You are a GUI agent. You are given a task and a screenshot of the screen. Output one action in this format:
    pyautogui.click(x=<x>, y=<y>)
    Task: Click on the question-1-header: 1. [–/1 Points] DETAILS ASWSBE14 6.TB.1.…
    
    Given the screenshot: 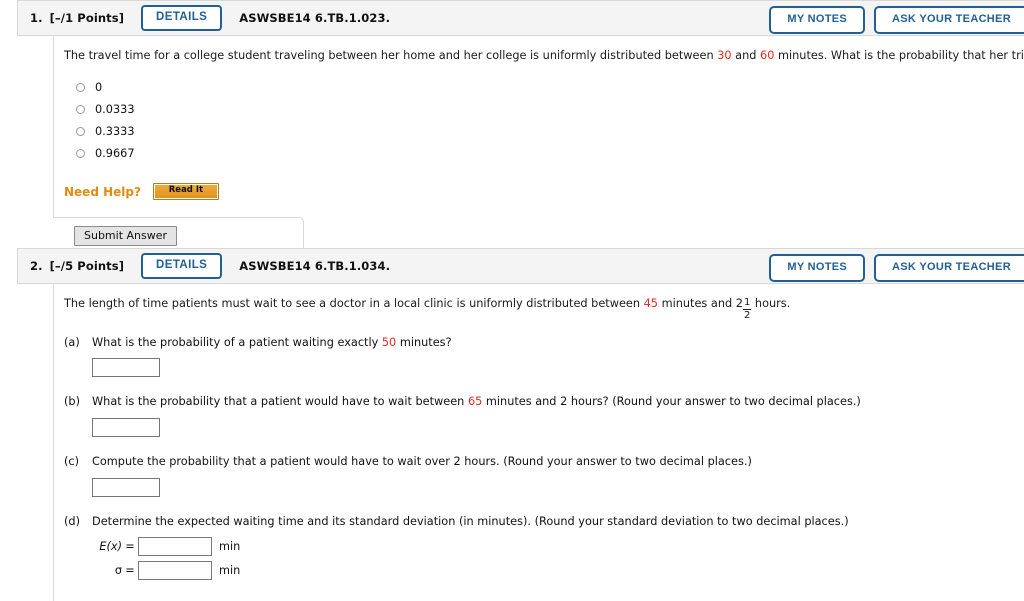 What is the action you would take?
    pyautogui.click(x=520, y=18)
    